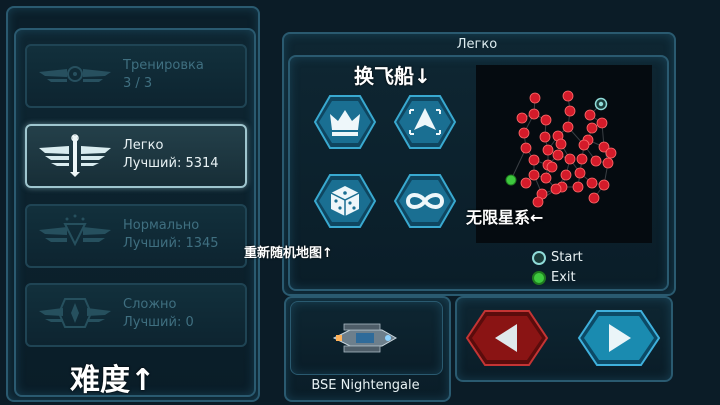 This screenshot has width=720, height=405. I want to click on legend-start: Start, so click(557, 257).